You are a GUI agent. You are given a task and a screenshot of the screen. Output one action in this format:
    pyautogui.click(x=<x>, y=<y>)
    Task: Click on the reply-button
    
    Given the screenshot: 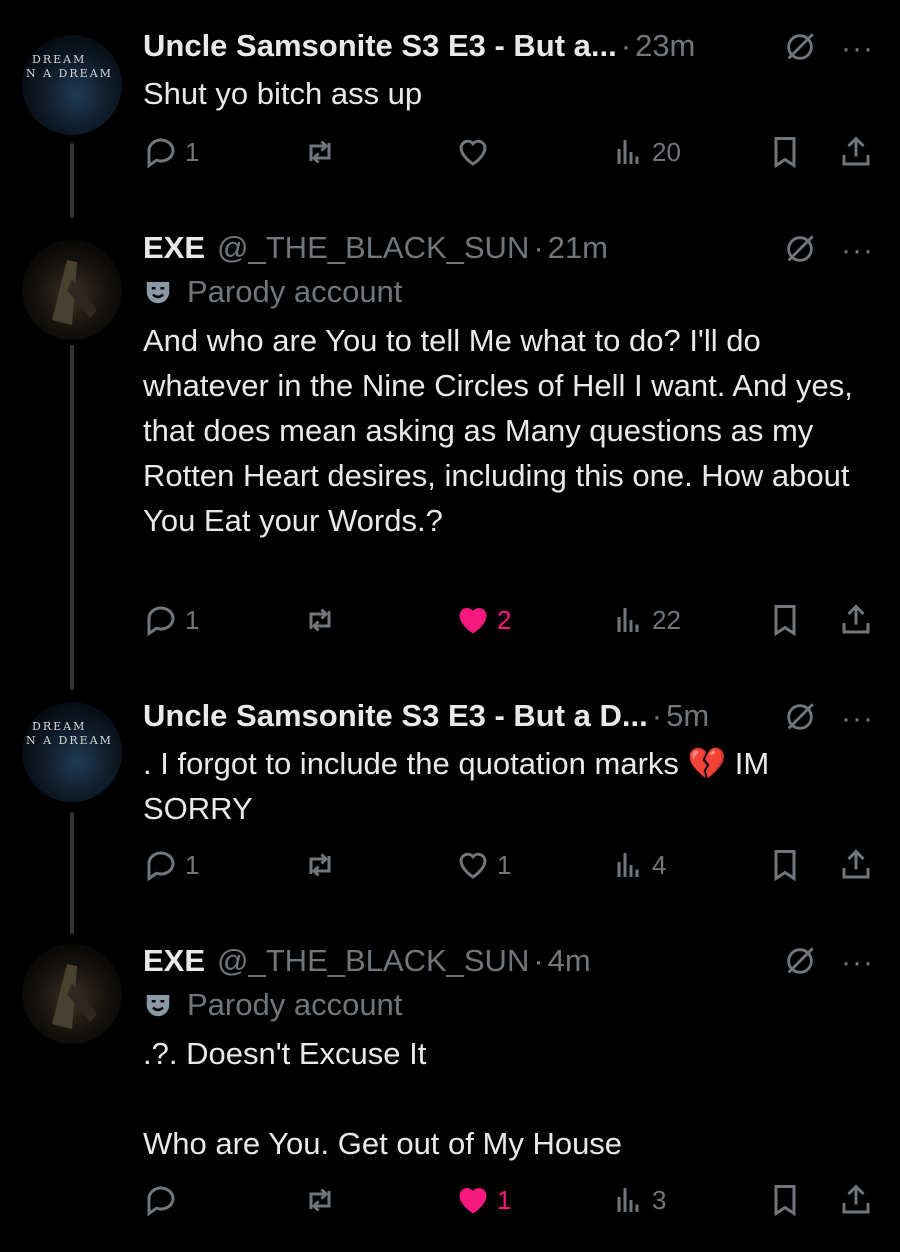 What is the action you would take?
    pyautogui.click(x=164, y=1200)
    